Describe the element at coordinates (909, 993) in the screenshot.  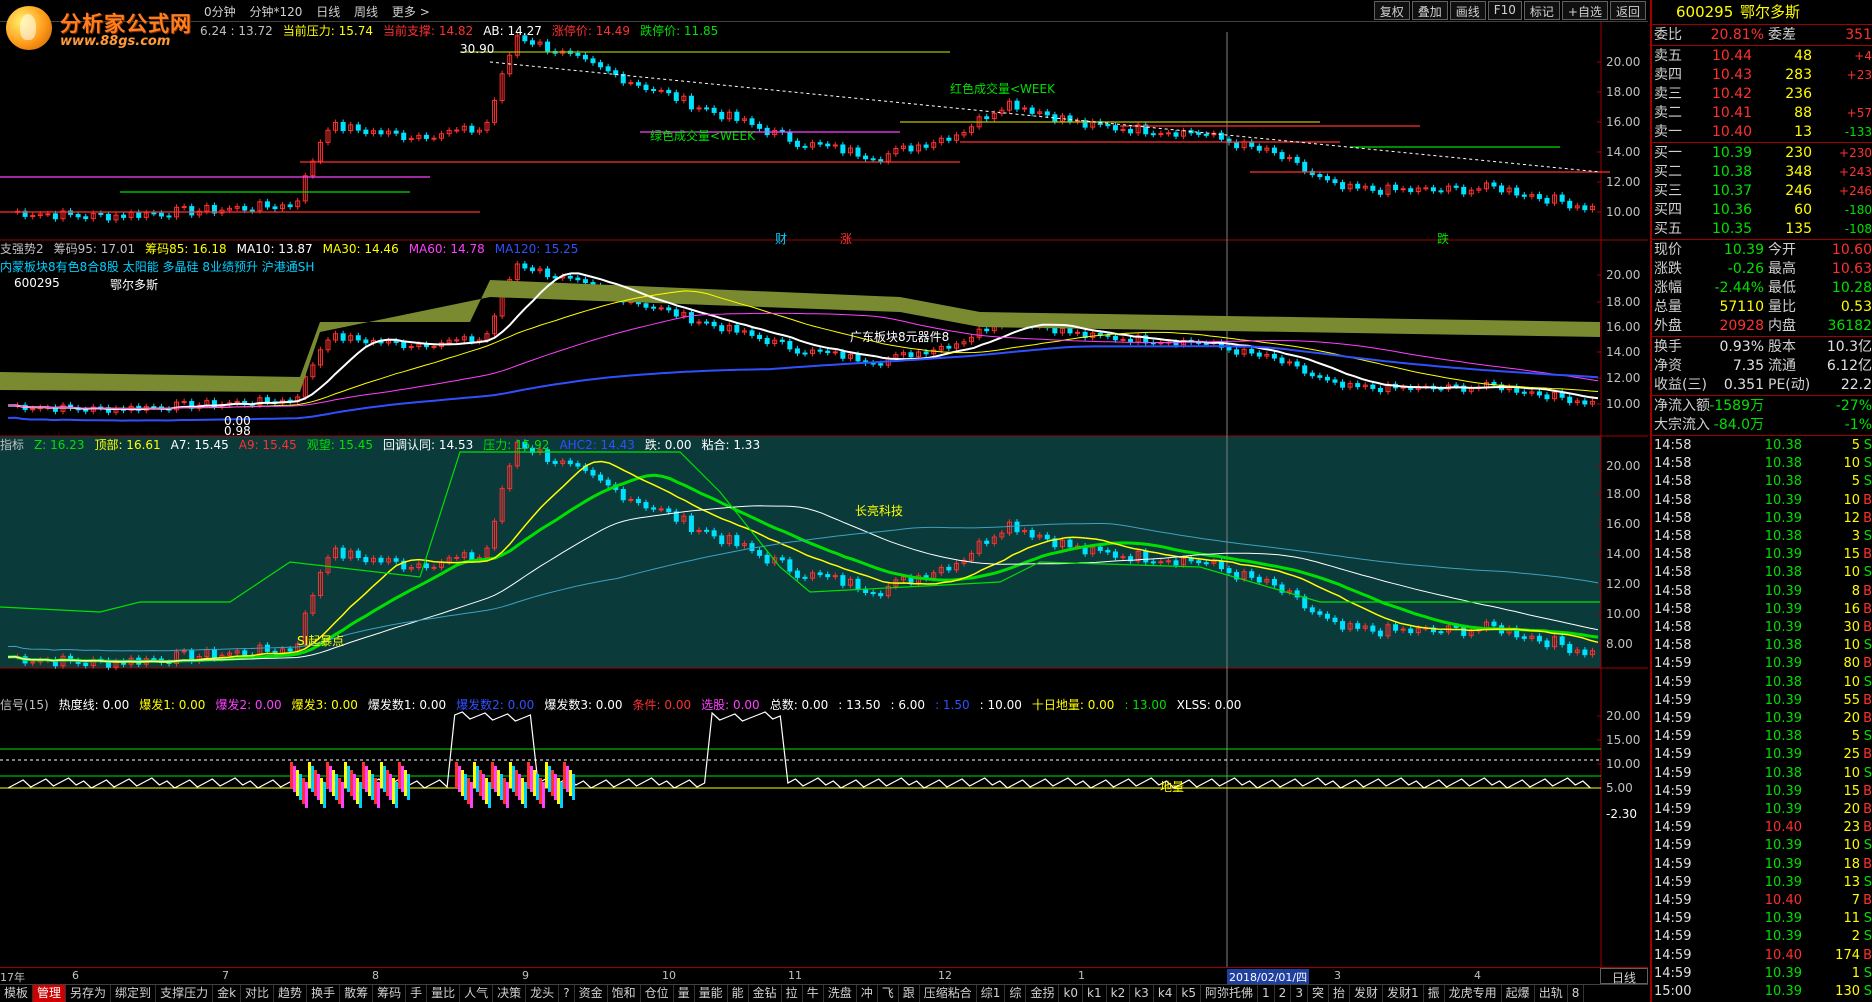
I see `indicator-tab-29: 跟` at that location.